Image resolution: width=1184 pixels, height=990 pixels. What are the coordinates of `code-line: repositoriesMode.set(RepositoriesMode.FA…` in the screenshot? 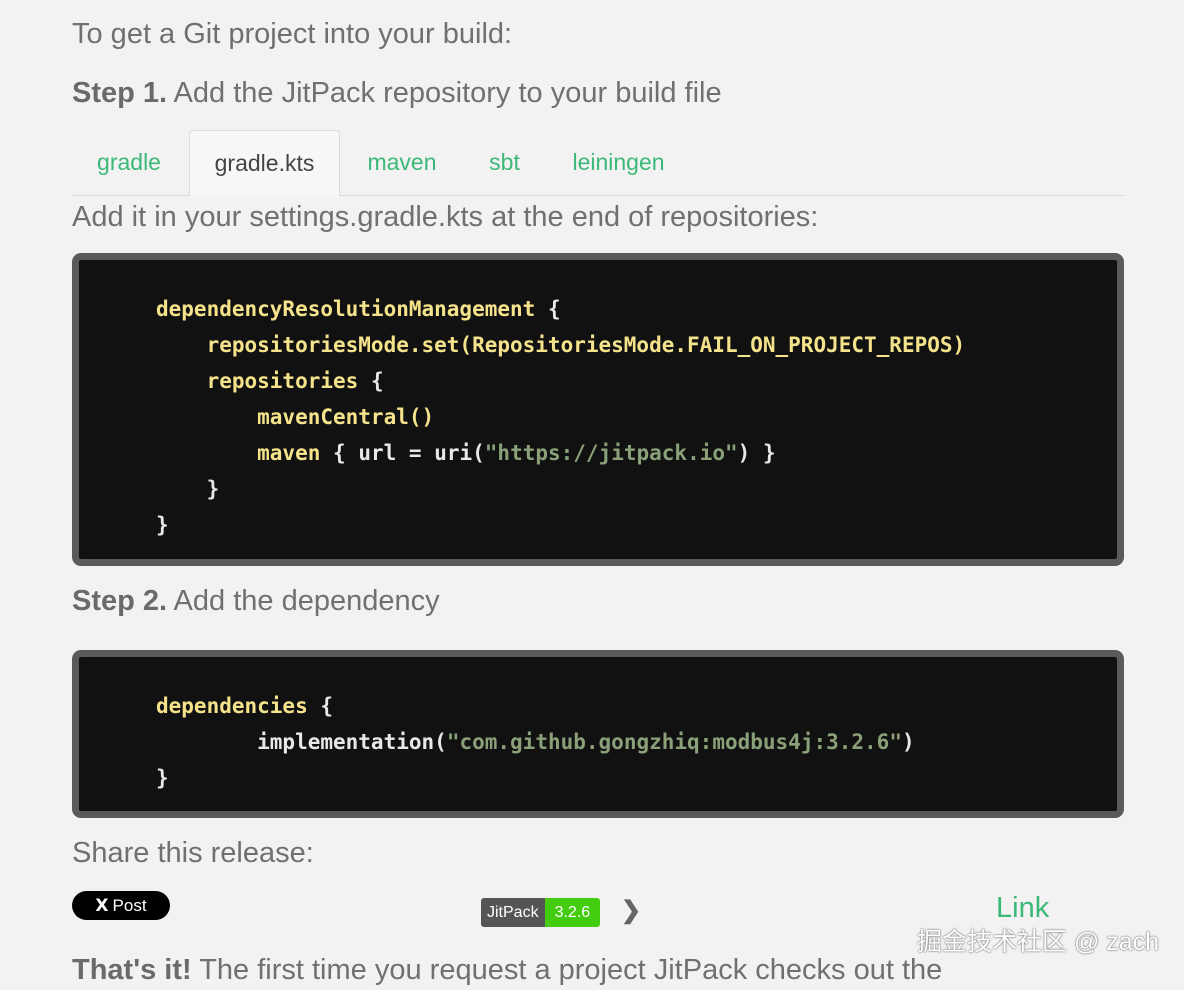 It's located at (561, 345).